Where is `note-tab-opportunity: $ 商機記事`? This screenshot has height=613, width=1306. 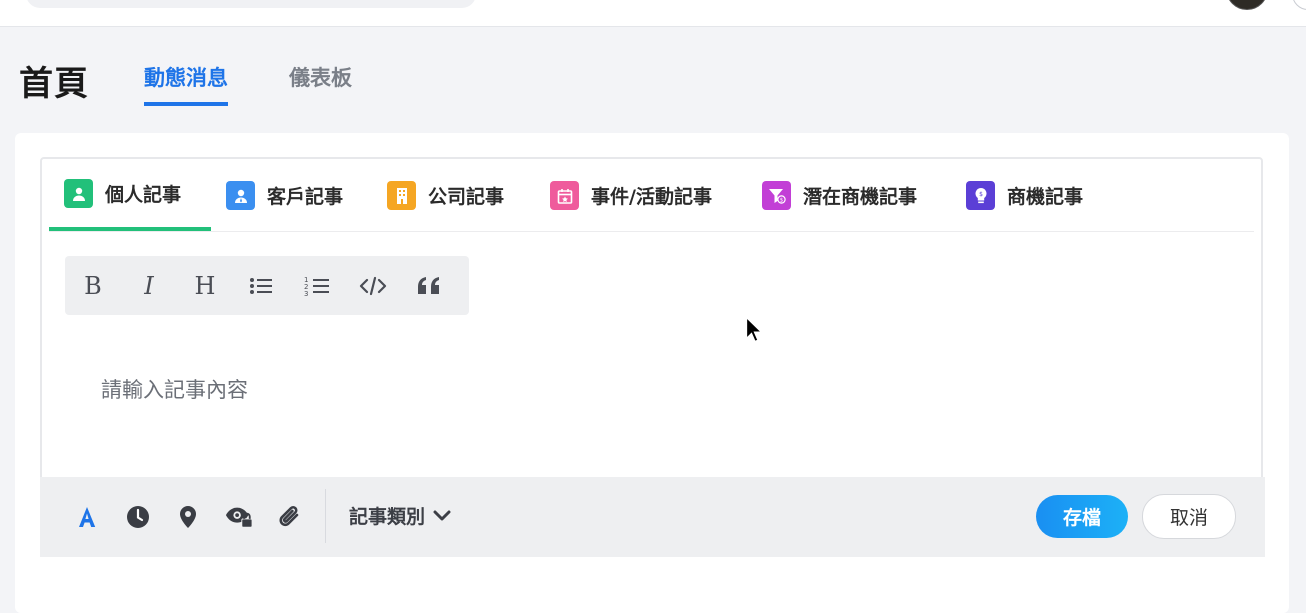
note-tab-opportunity: $ 商機記事 is located at coordinates (1031, 195).